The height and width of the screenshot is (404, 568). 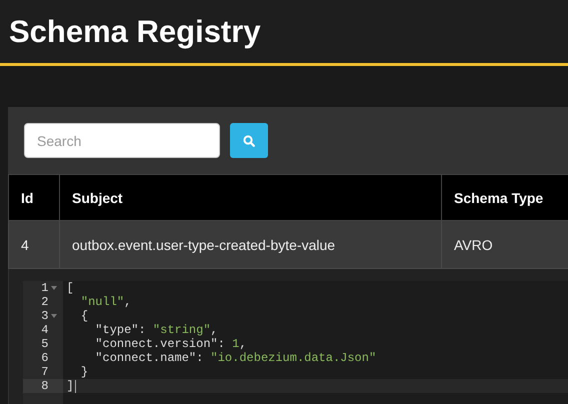 What do you see at coordinates (171, 344) in the screenshot?
I see `code-line: "connect.version": 1,` at bounding box center [171, 344].